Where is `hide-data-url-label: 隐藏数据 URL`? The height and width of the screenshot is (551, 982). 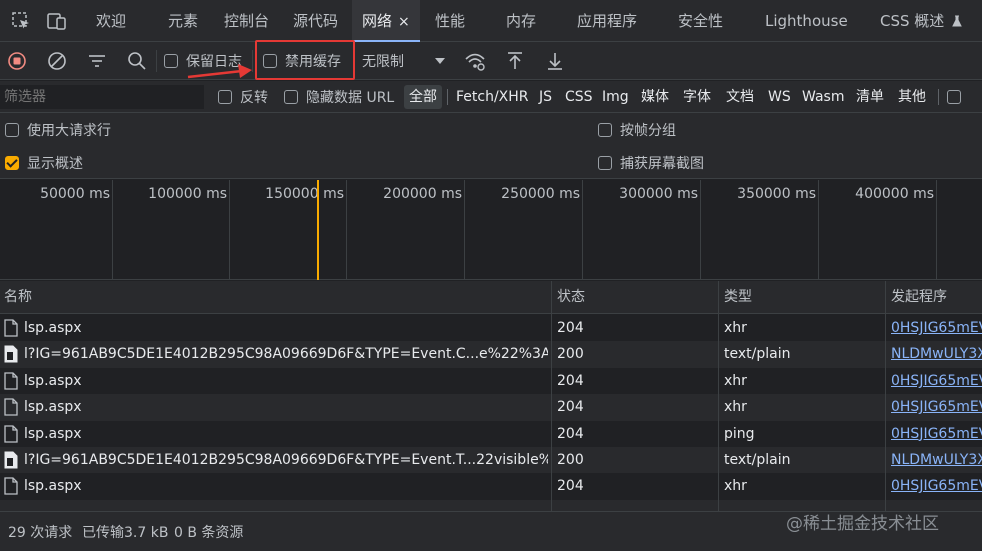 hide-data-url-label: 隐藏数据 URL is located at coordinates (350, 98).